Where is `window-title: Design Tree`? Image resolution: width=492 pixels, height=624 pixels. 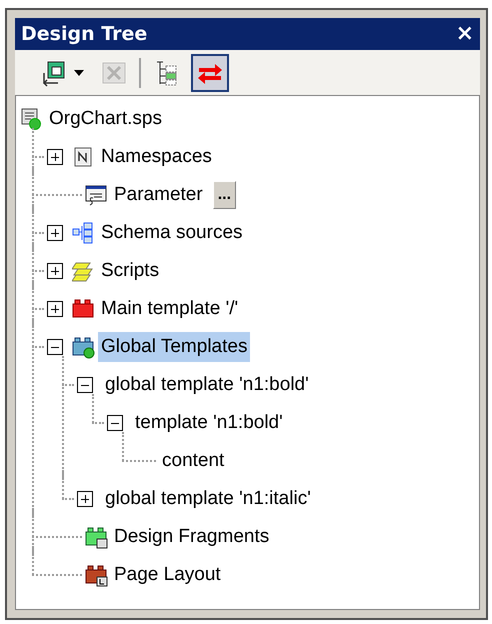 window-title: Design Tree is located at coordinates (84, 34).